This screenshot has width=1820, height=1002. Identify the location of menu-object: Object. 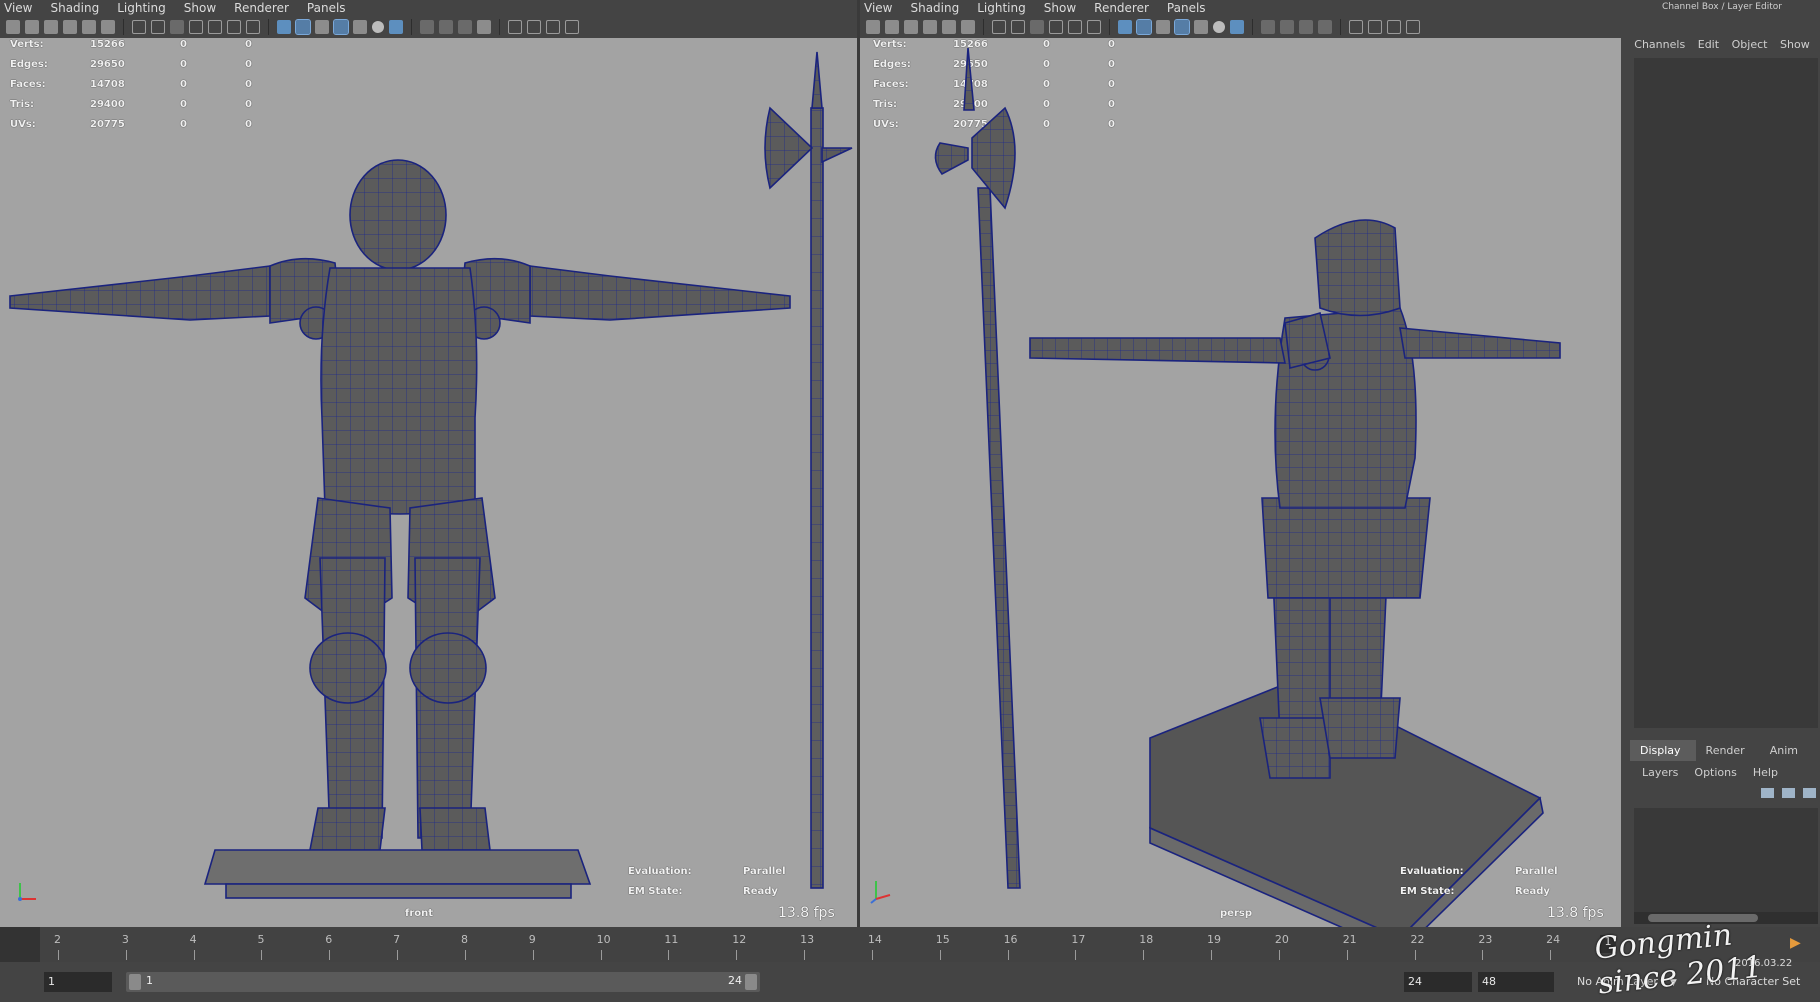
(1750, 44).